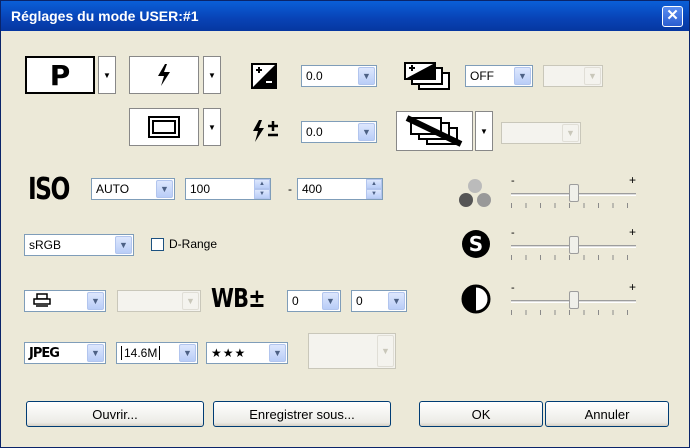 Image resolution: width=690 pixels, height=448 pixels. I want to click on ok-button: OK, so click(481, 414).